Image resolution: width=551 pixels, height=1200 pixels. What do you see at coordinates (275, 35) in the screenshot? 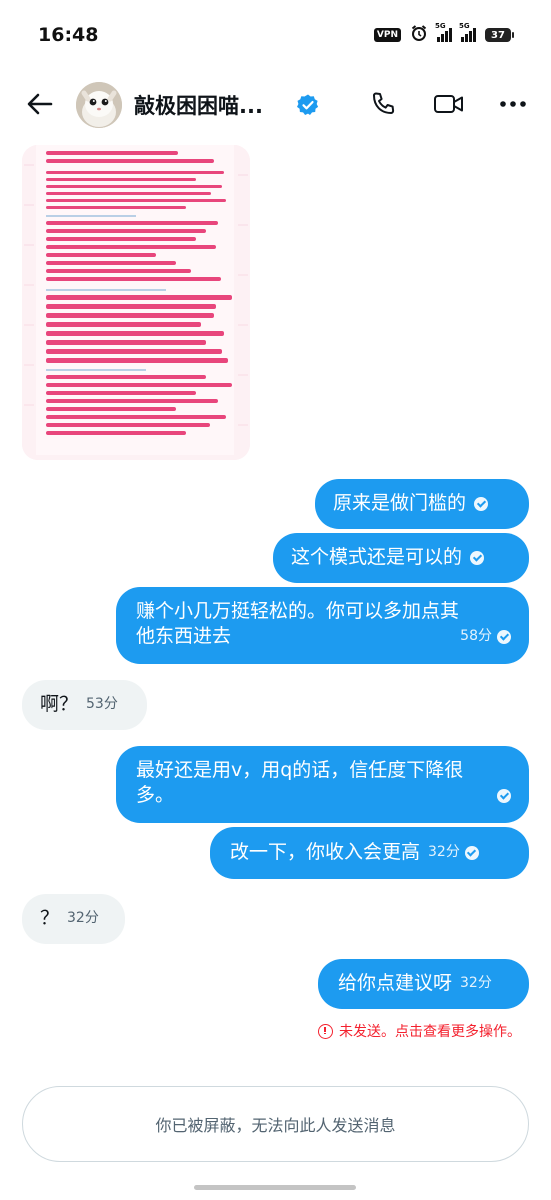
I see `status-bar: 16:48 VPN 5G 5G 37` at bounding box center [275, 35].